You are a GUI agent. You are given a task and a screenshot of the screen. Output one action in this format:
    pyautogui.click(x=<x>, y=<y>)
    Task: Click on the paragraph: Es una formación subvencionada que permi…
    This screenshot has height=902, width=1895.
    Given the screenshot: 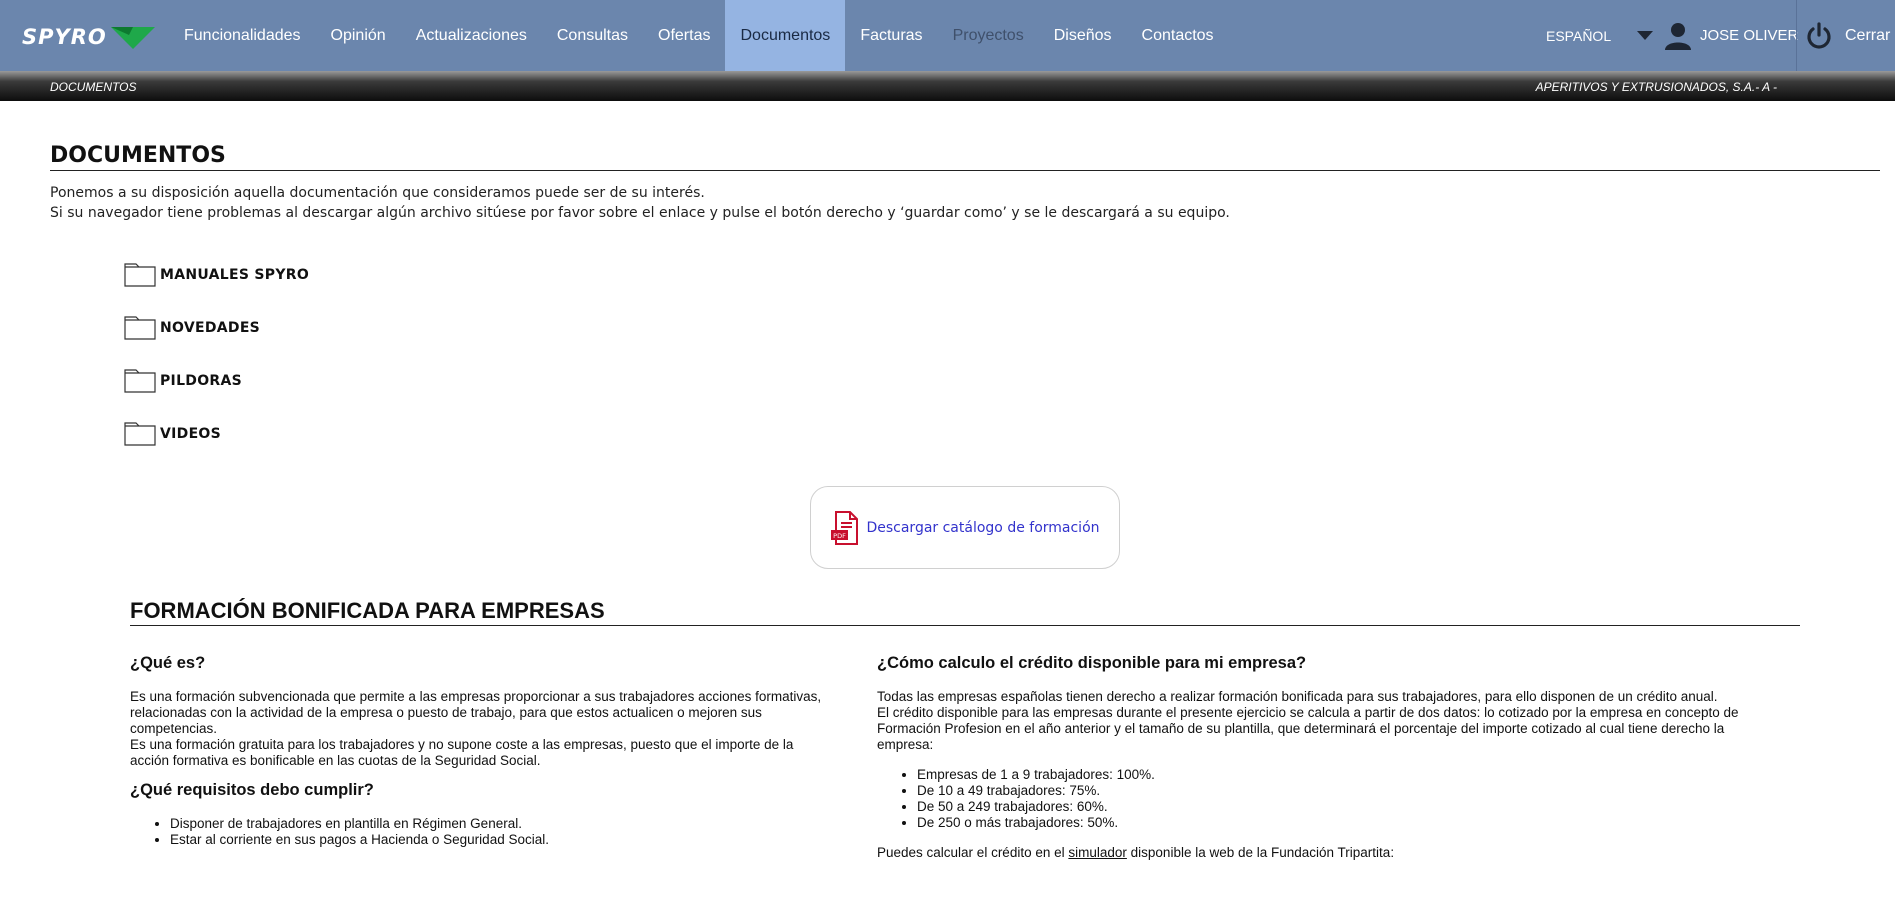 What is the action you would take?
    pyautogui.click(x=476, y=712)
    